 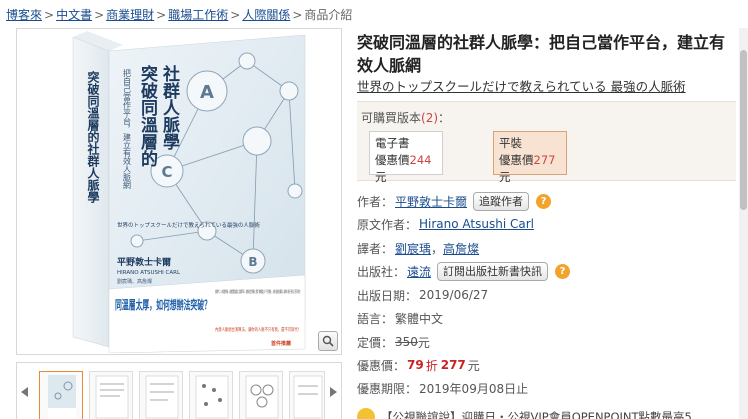 I want to click on thumbnail-cover, so click(x=61, y=395).